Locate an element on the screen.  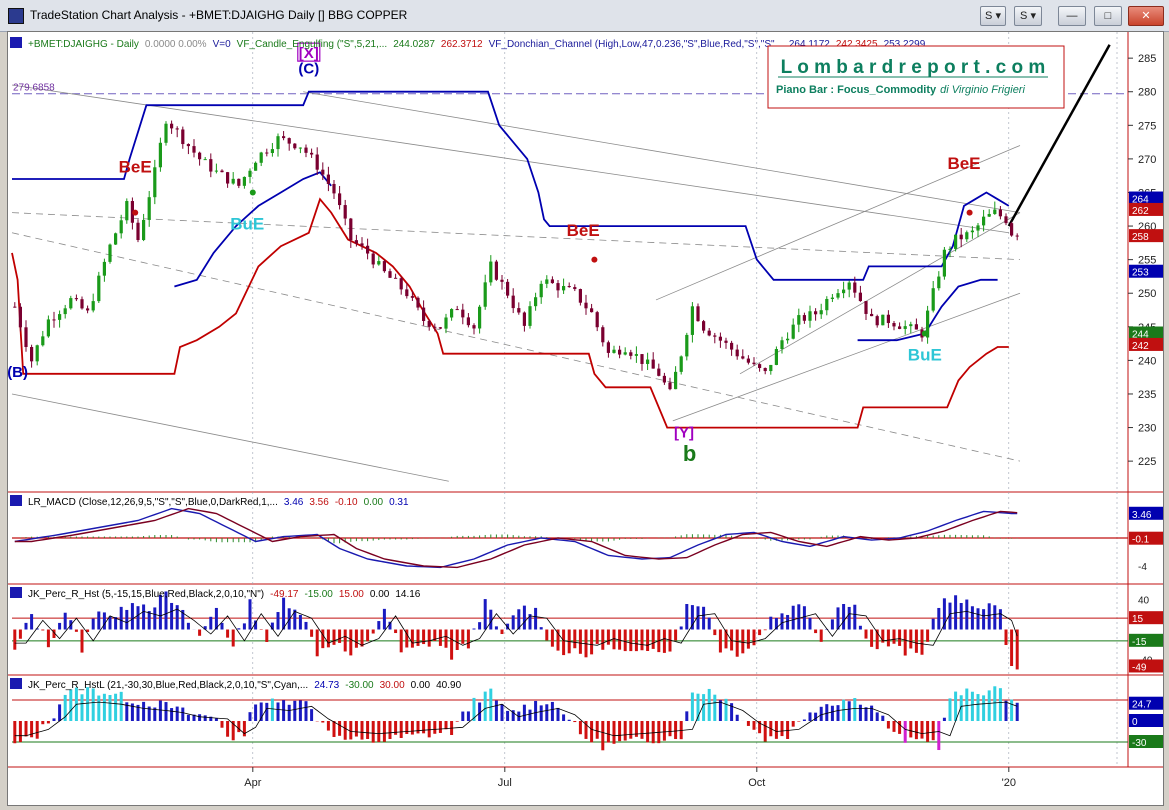
dropdown-icon-2: ▾ is located at coordinates (1033, 16).